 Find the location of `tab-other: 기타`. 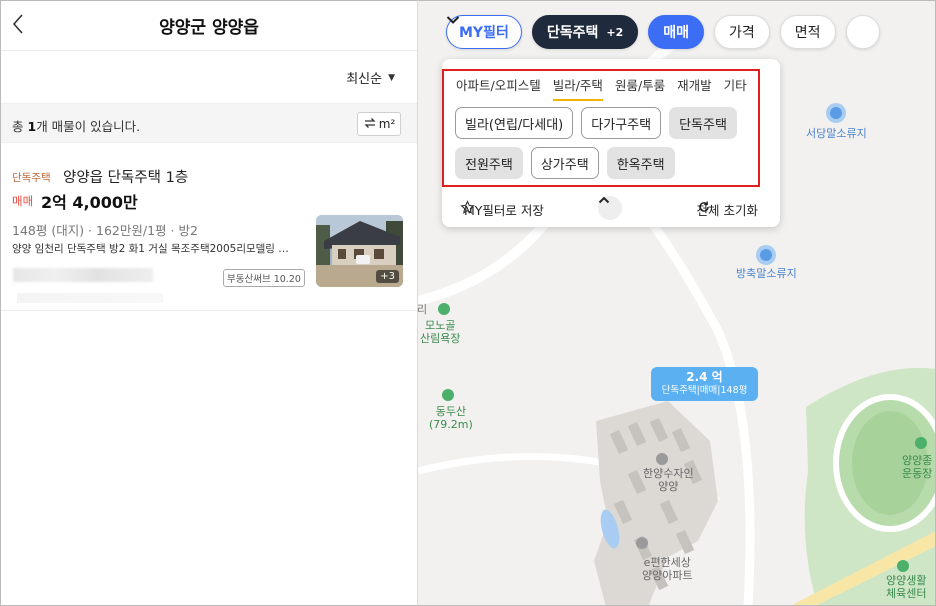

tab-other: 기타 is located at coordinates (735, 88).